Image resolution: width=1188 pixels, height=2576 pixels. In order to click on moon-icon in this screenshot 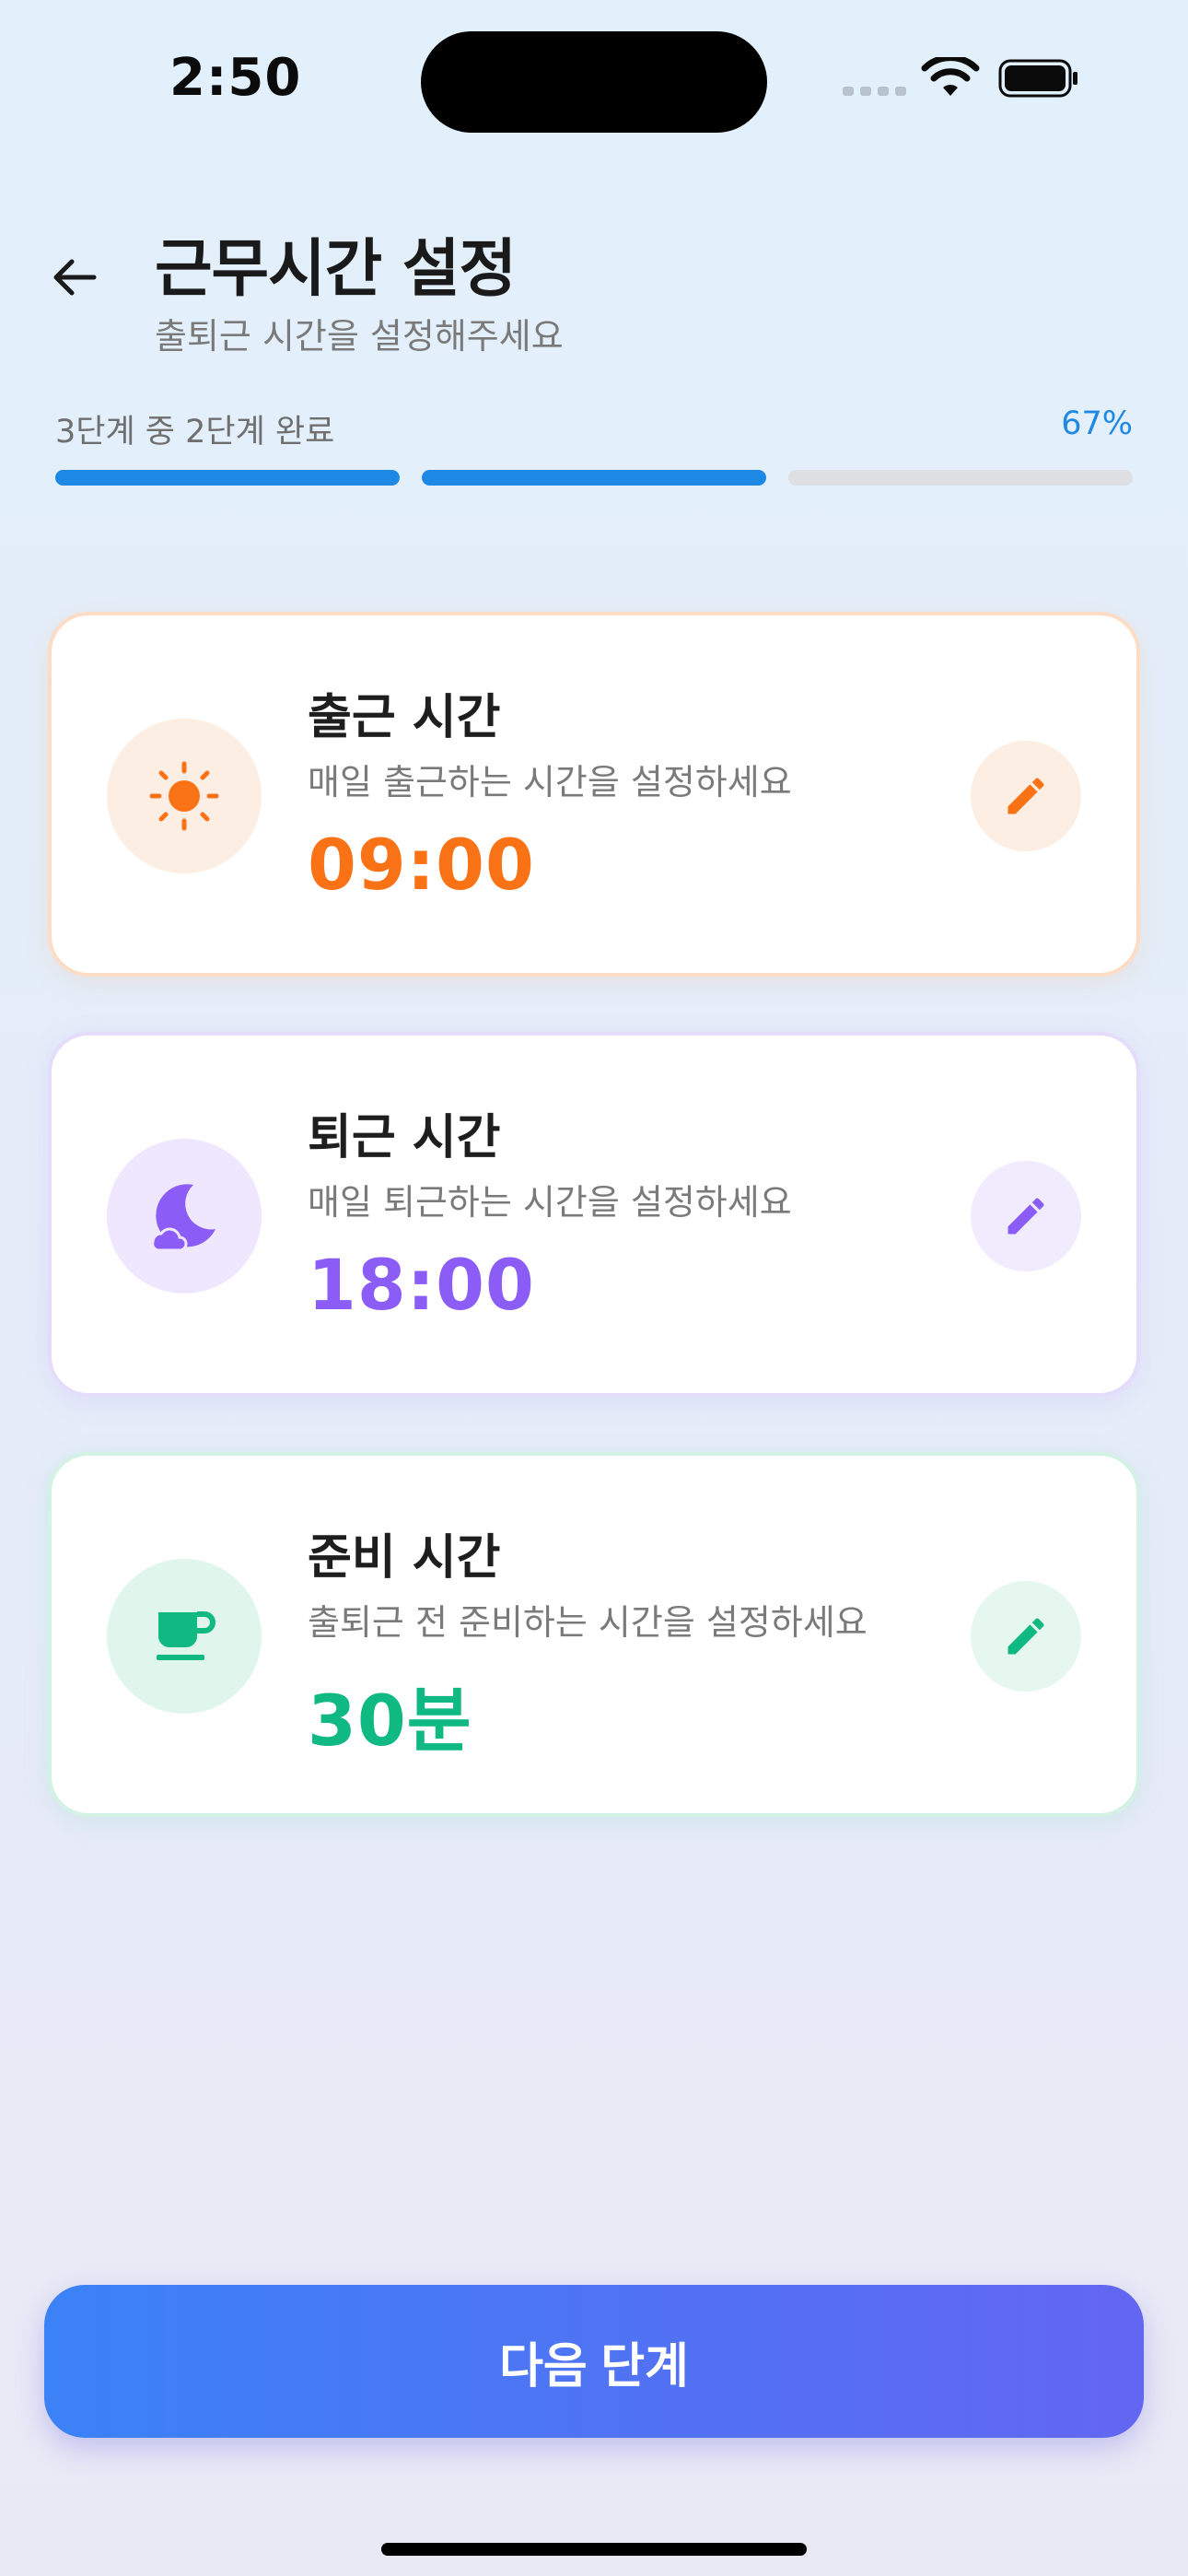, I will do `click(183, 1218)`.